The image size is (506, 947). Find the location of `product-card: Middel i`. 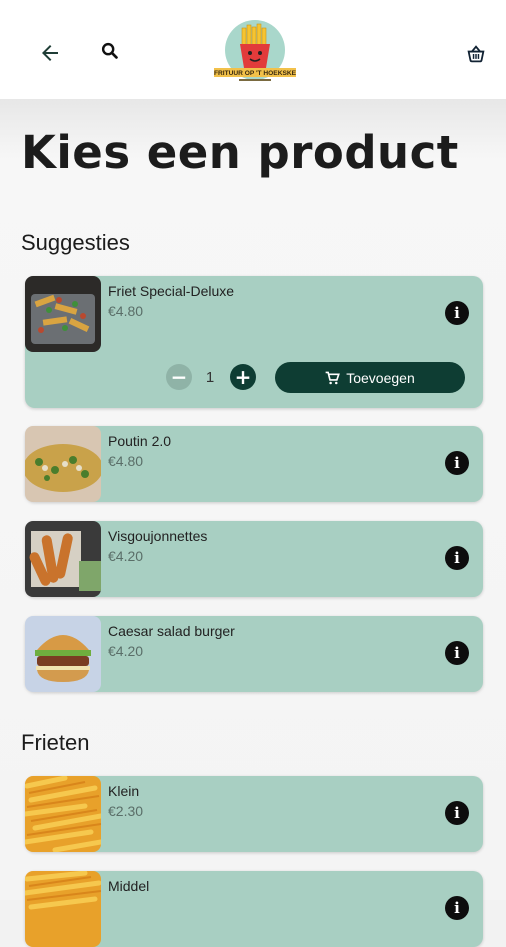

product-card: Middel i is located at coordinates (254, 909).